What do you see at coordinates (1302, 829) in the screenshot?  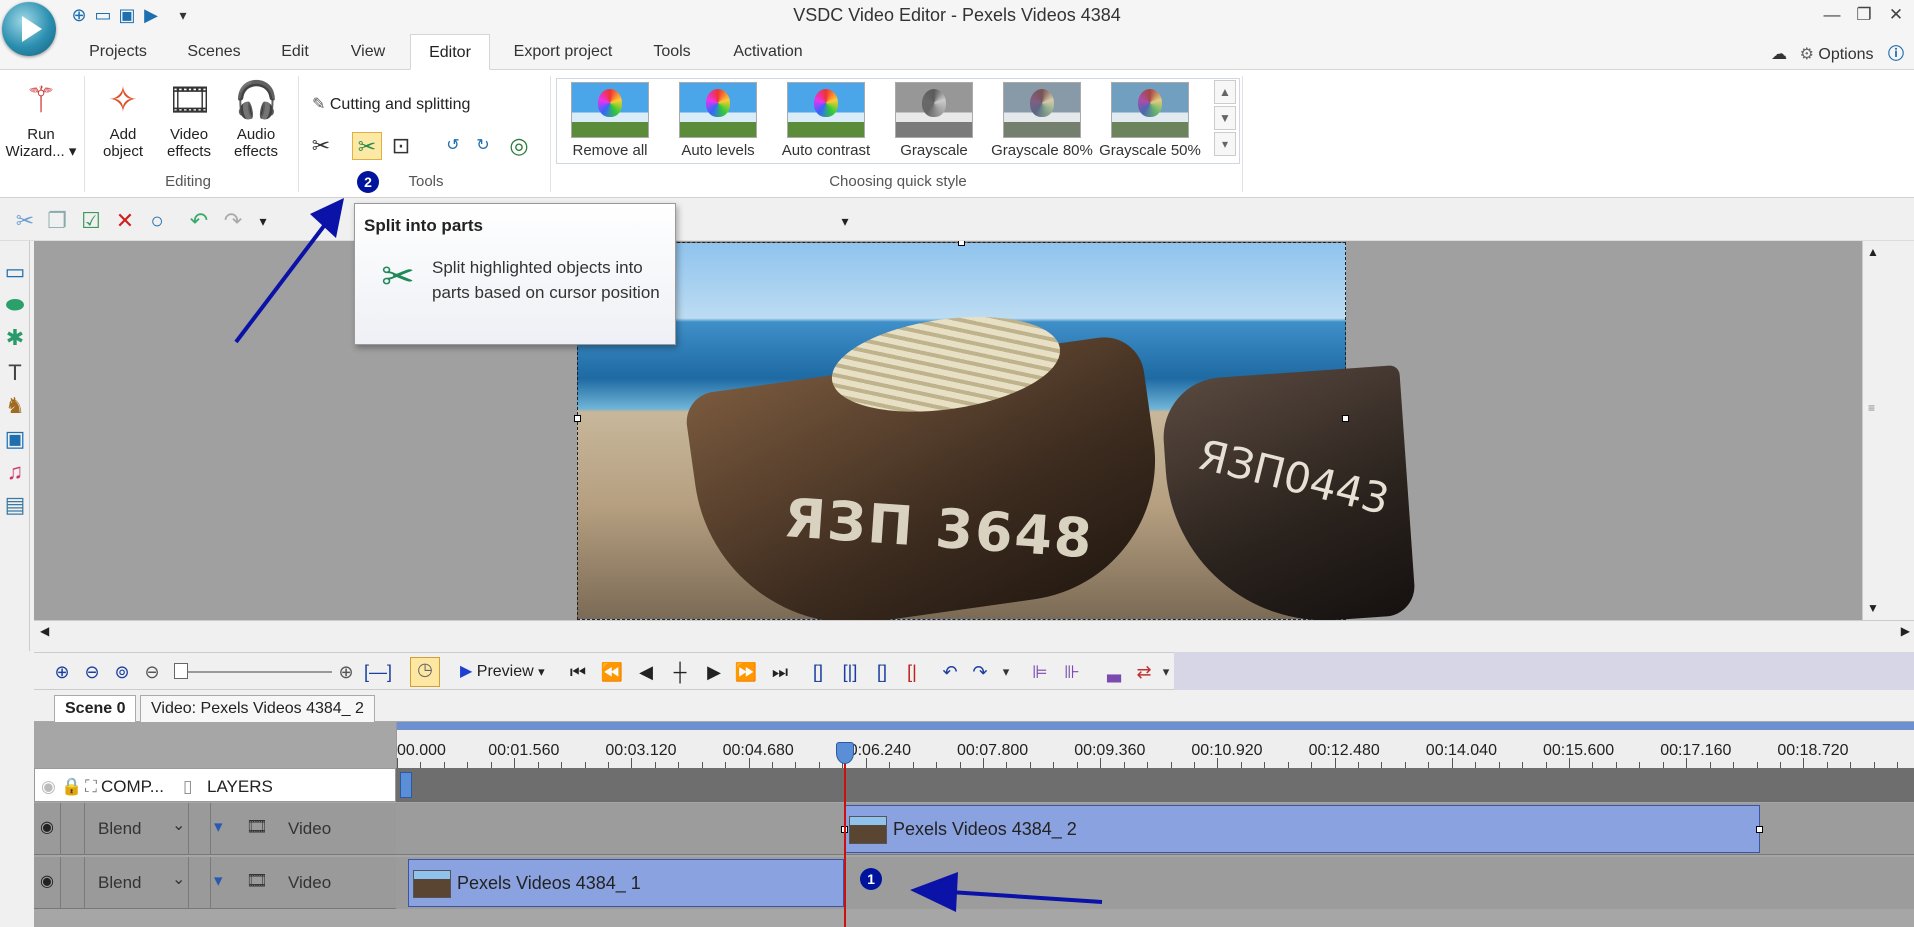 I see `clip-pexels-2: Pexels Videos 4384_ 2` at bounding box center [1302, 829].